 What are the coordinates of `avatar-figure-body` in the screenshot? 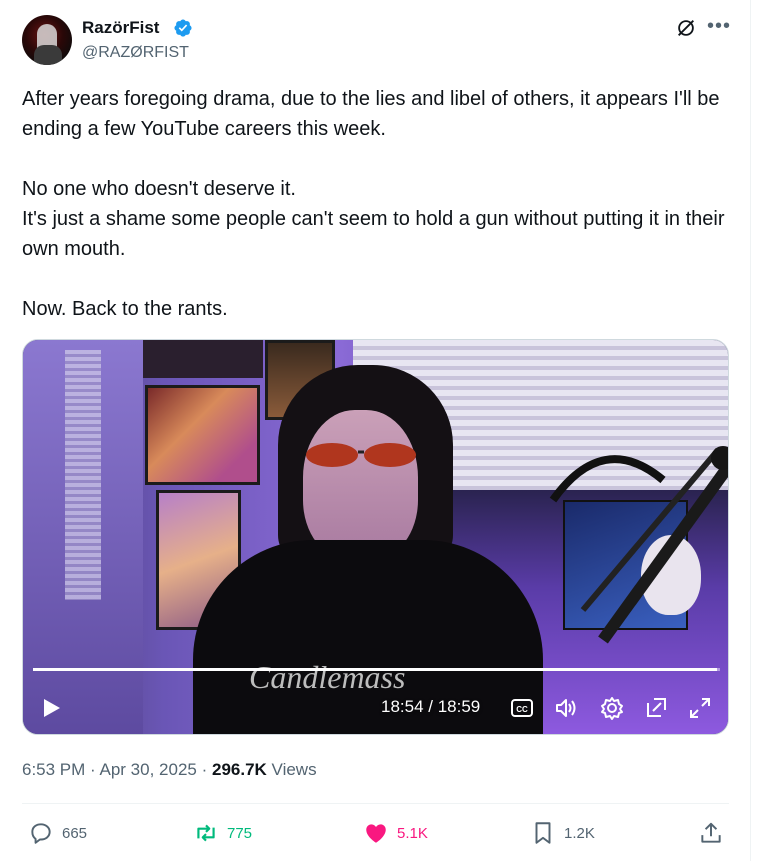 It's located at (48, 55).